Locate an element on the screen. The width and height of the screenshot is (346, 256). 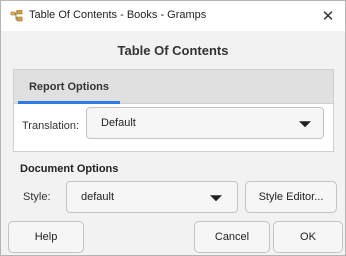
translation-dropdown: Default is located at coordinates (205, 123).